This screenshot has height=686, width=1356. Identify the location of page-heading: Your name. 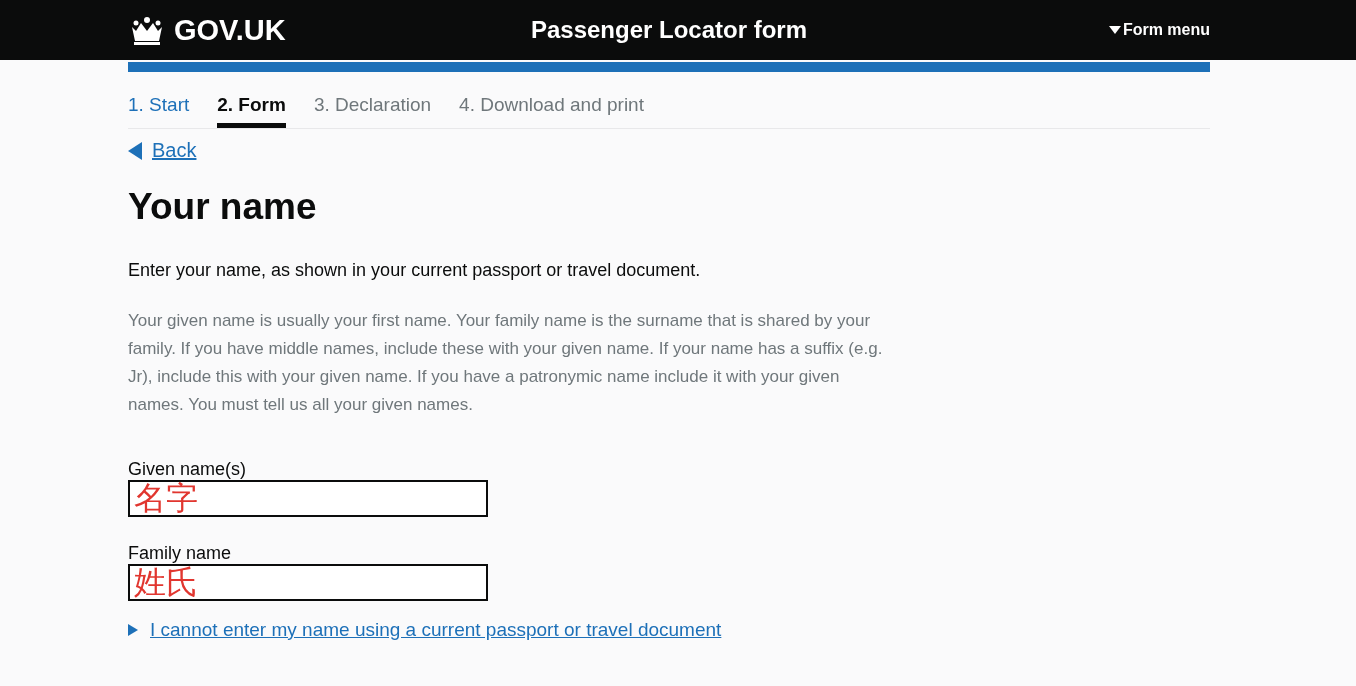
(223, 207).